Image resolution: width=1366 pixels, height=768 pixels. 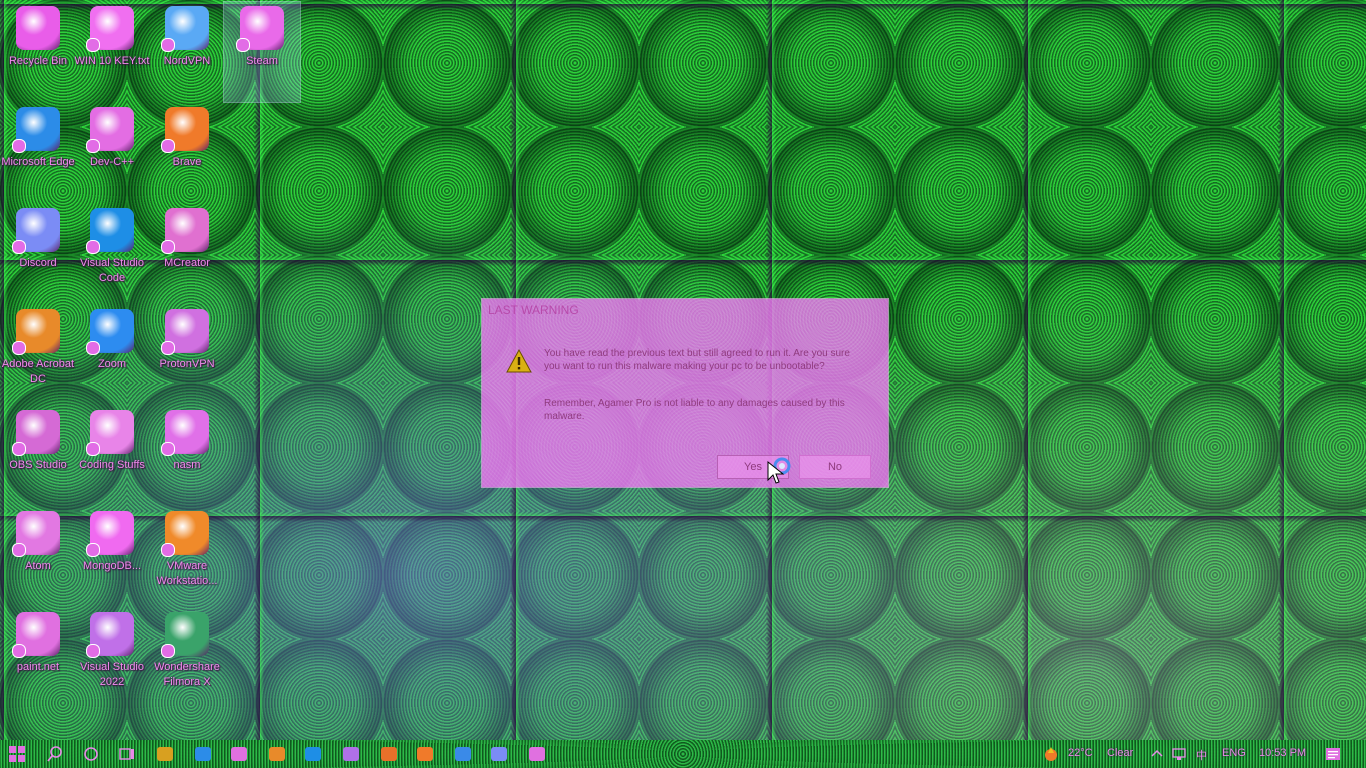 I want to click on mouse-cursor-icon, so click(x=776, y=472).